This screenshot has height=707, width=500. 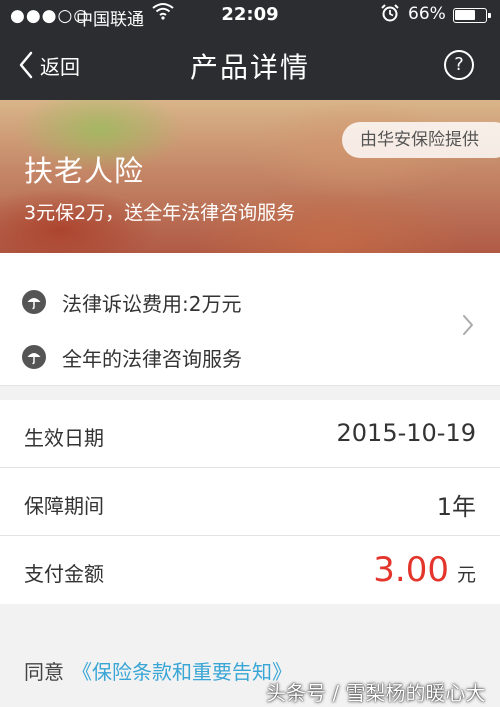 What do you see at coordinates (152, 358) in the screenshot?
I see `coverage-item-label: 全年的法律咨询服务` at bounding box center [152, 358].